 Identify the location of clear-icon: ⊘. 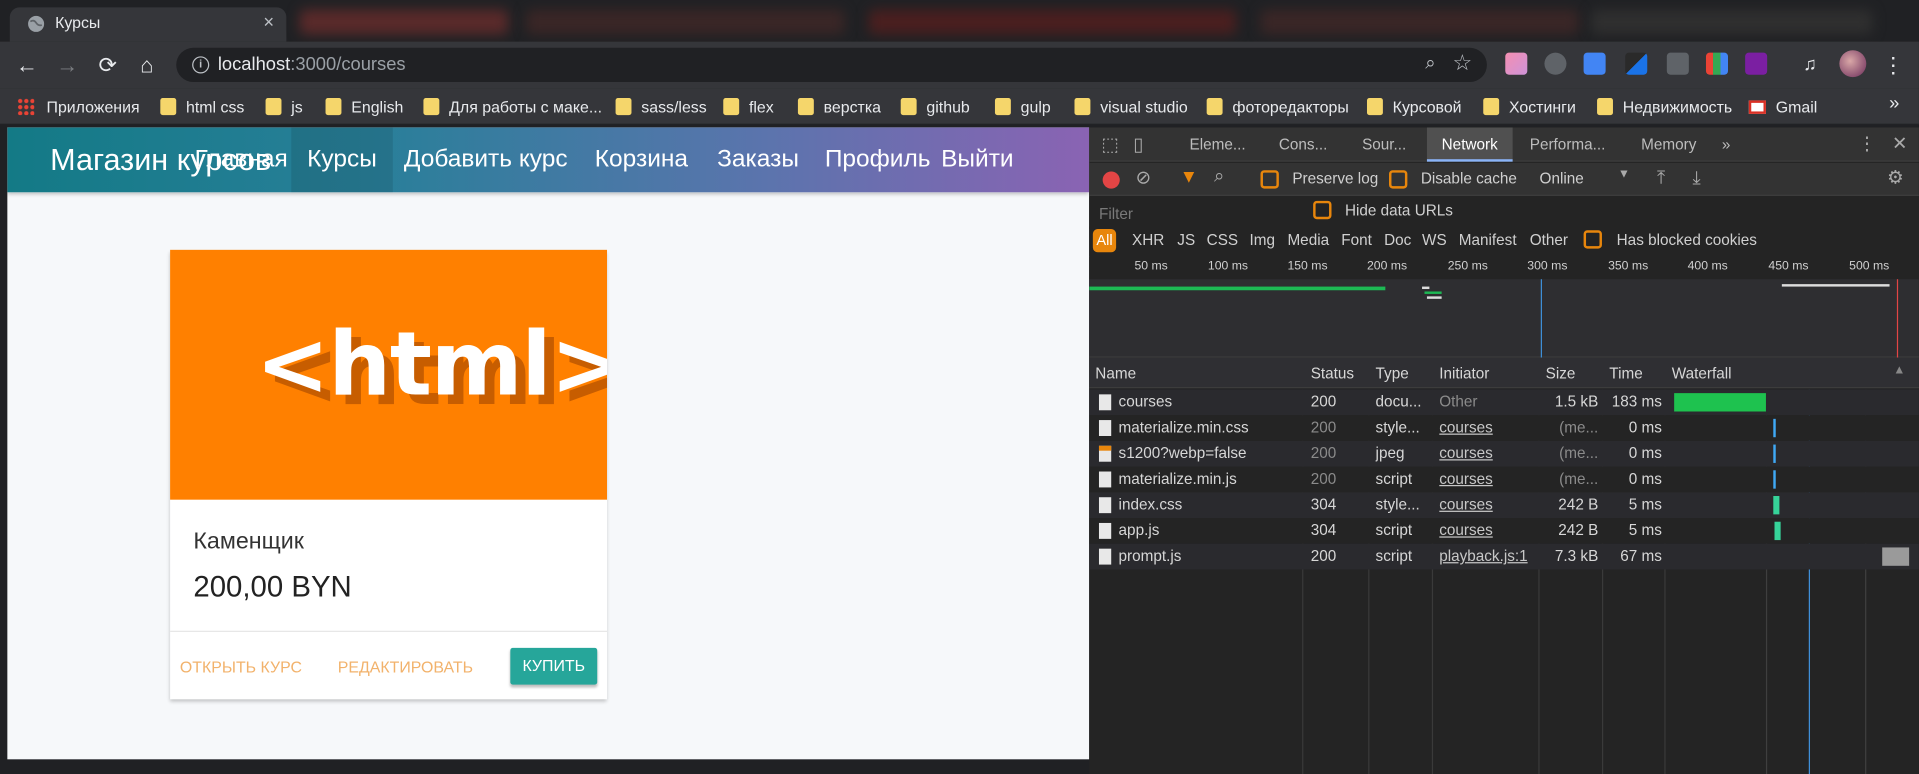
(1143, 178).